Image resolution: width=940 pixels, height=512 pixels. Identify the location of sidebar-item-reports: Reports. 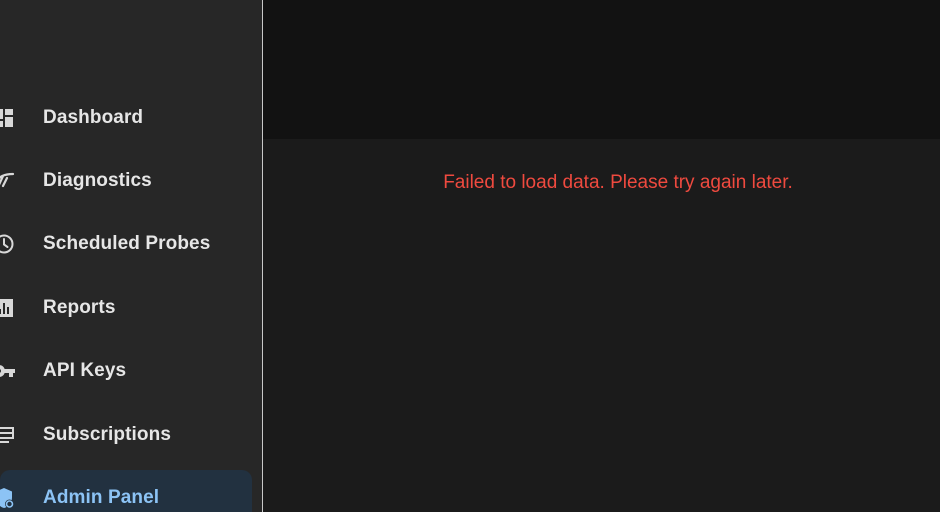
(126, 308).